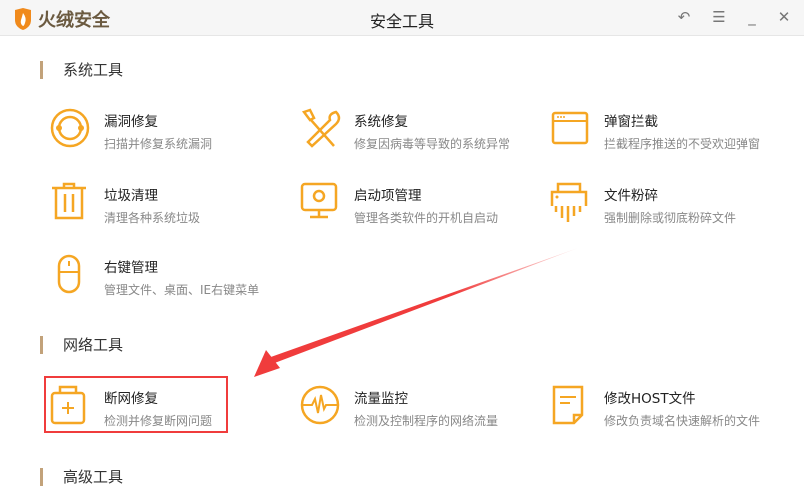 The image size is (804, 492). What do you see at coordinates (170, 276) in the screenshot?
I see `tool-context-menu-manager: 右键管理管理文件、桌面、IE右键菜单` at bounding box center [170, 276].